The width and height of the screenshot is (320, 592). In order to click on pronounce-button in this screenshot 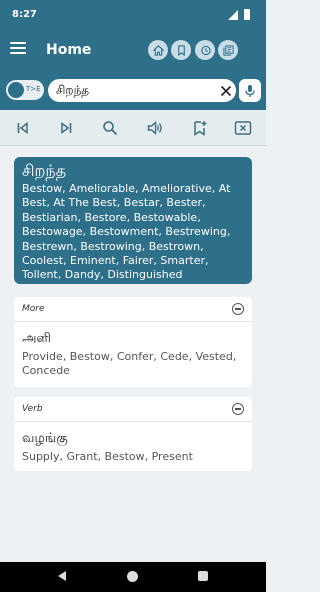, I will do `click(155, 128)`.